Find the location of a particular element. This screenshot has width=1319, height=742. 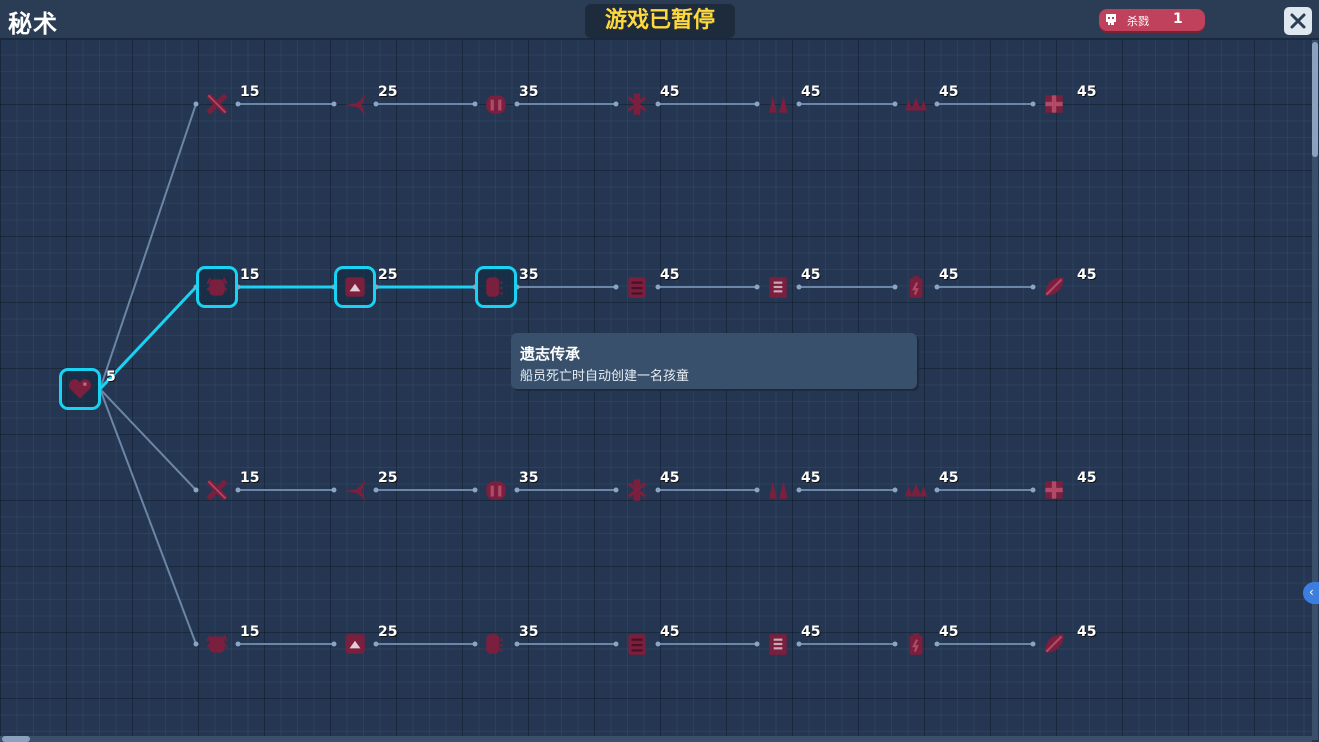

skill-node-r0-c2 is located at coordinates (496, 104).